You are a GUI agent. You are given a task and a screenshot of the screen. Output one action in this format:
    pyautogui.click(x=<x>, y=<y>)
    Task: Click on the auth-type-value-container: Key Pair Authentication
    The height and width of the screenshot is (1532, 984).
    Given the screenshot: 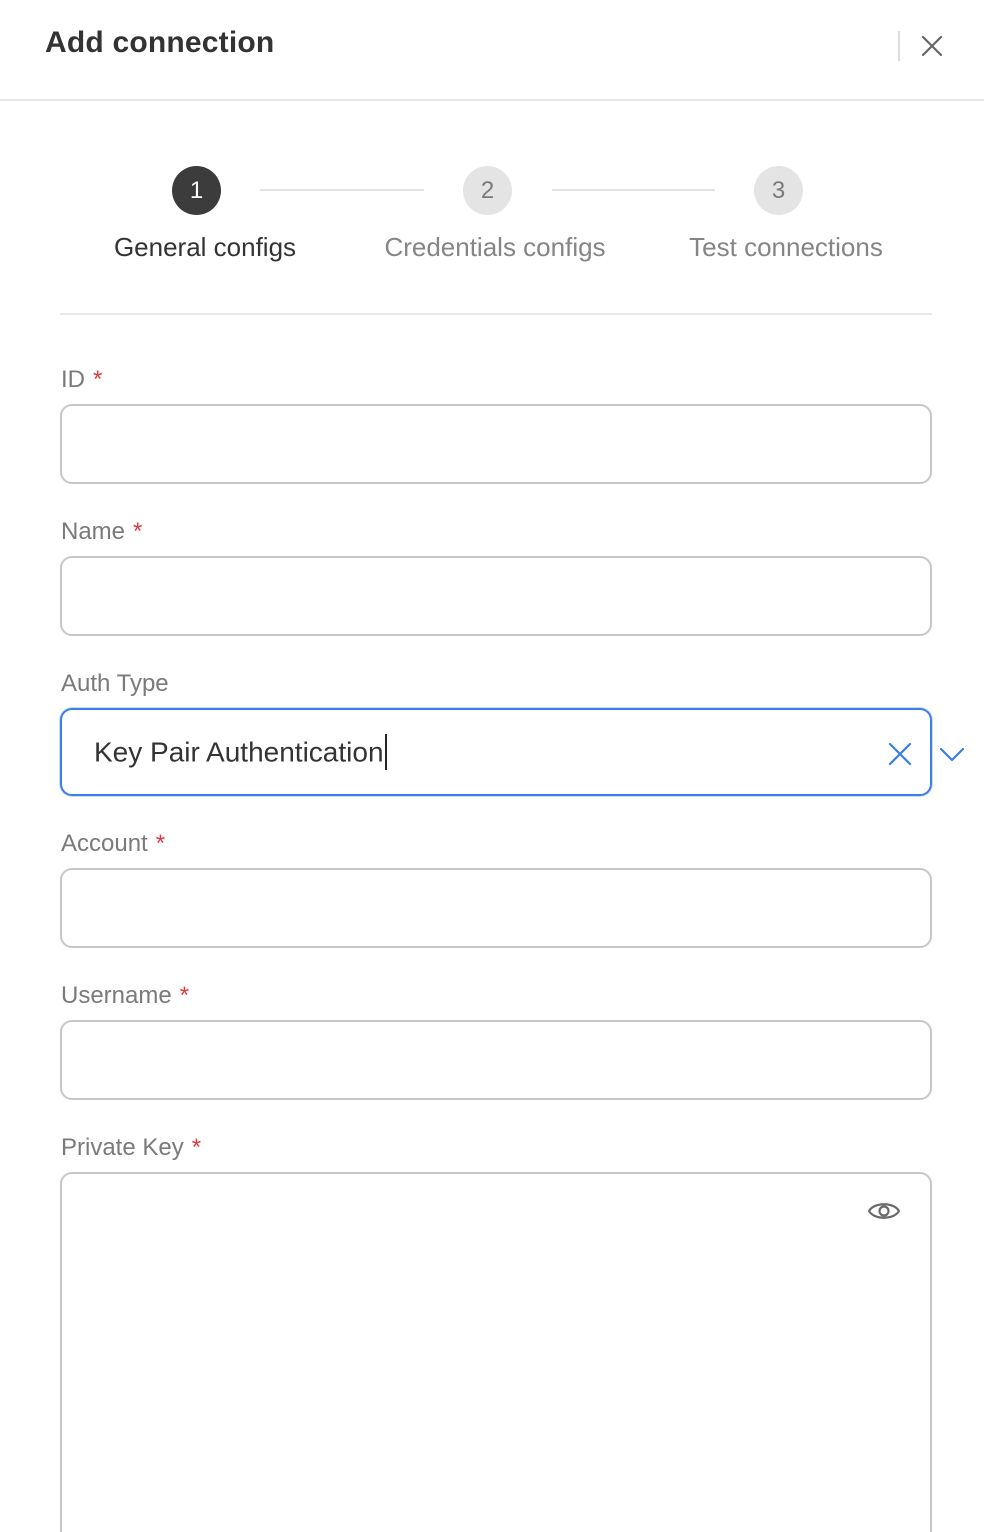 What is the action you would take?
    pyautogui.click(x=240, y=753)
    